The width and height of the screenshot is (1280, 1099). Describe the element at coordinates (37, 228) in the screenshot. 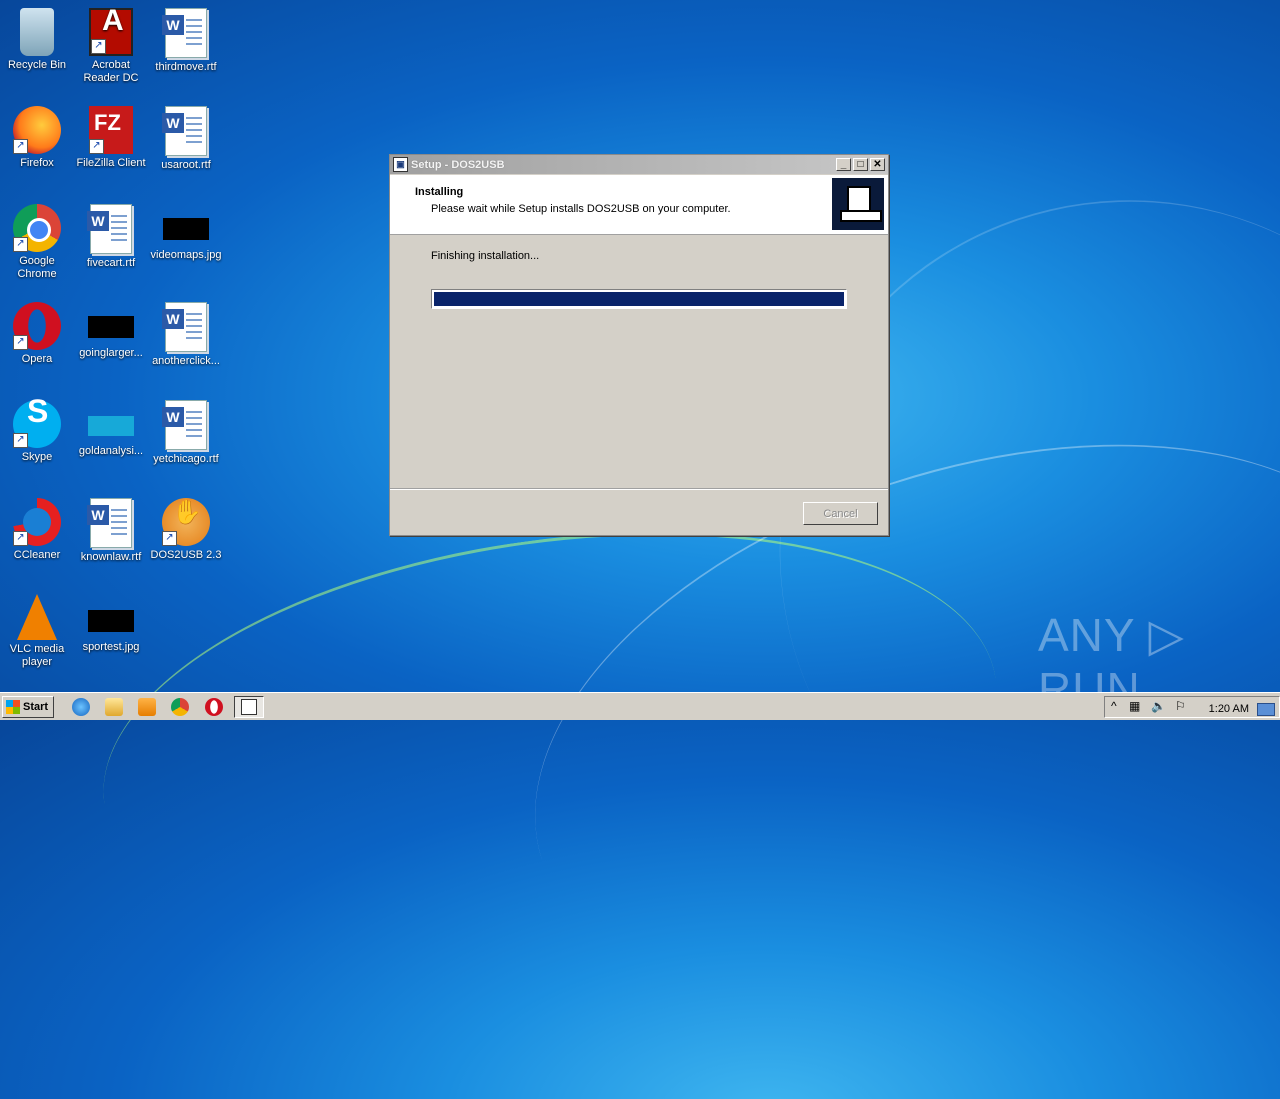

I see `chrome-icon: ↗` at that location.